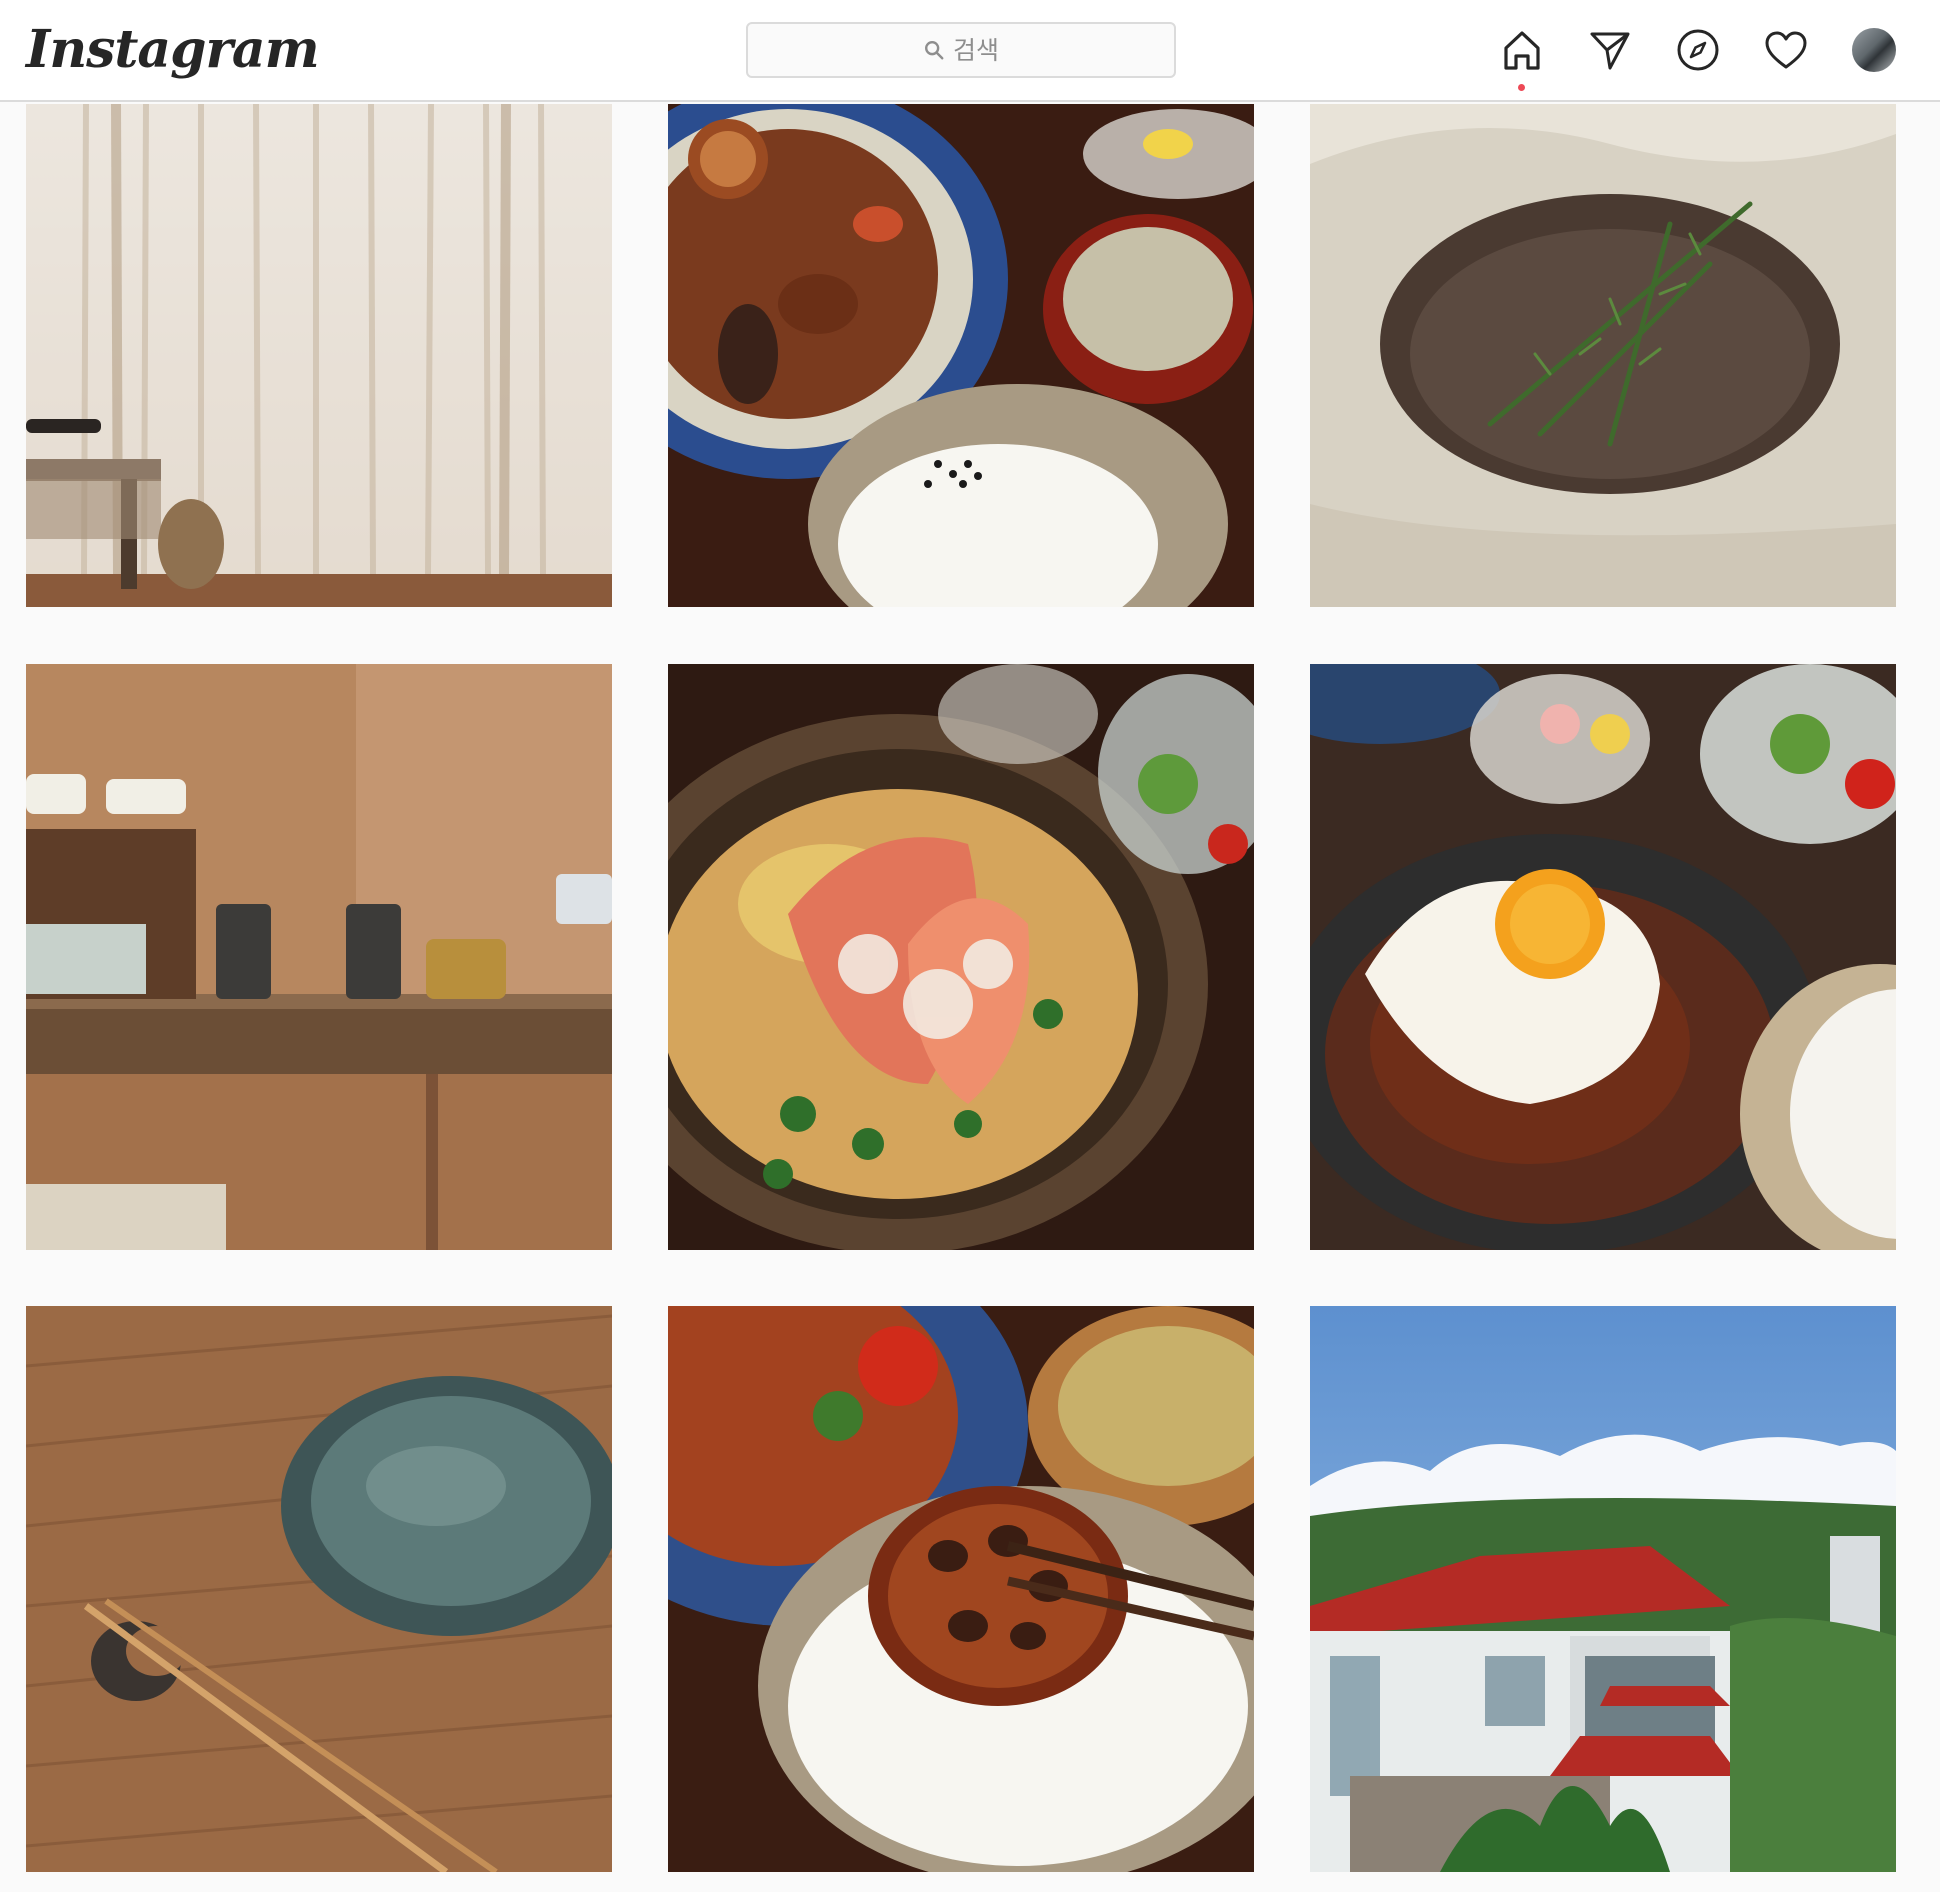  I want to click on post-hamburg-egg, so click(1603, 957).